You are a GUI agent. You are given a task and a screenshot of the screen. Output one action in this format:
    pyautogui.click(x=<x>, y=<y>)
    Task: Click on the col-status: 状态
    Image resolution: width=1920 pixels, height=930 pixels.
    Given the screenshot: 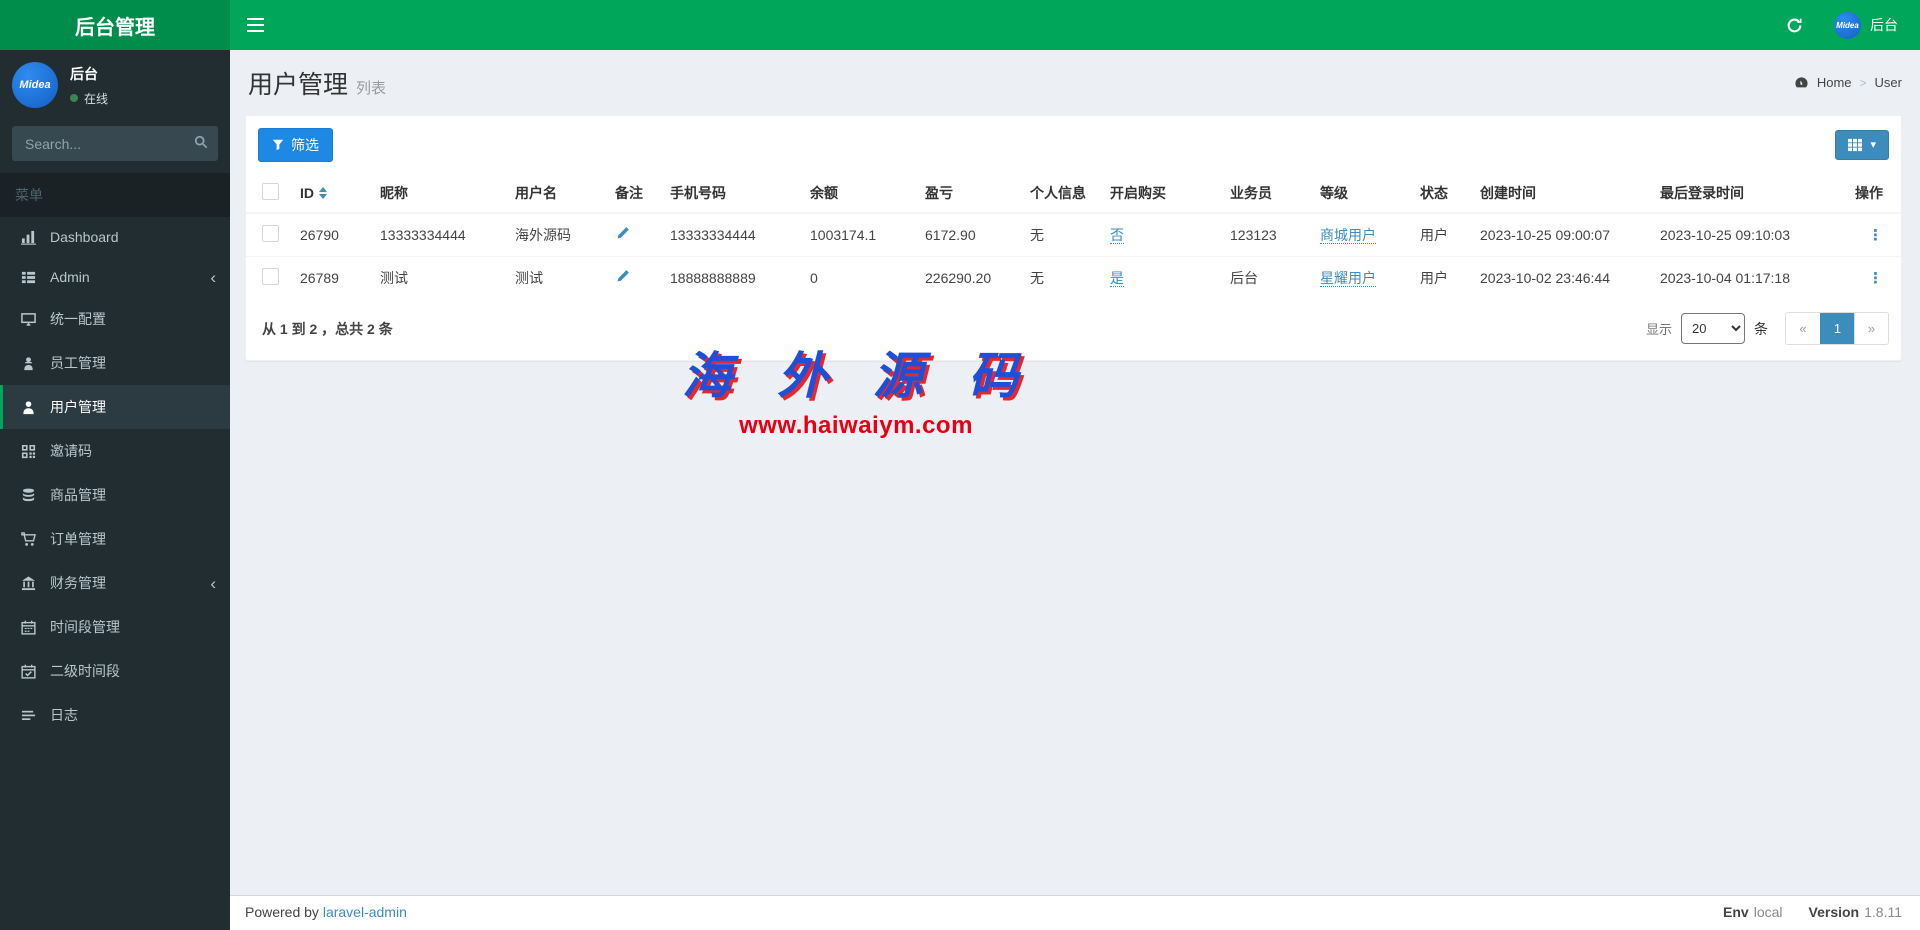 What is the action you would take?
    pyautogui.click(x=1442, y=194)
    